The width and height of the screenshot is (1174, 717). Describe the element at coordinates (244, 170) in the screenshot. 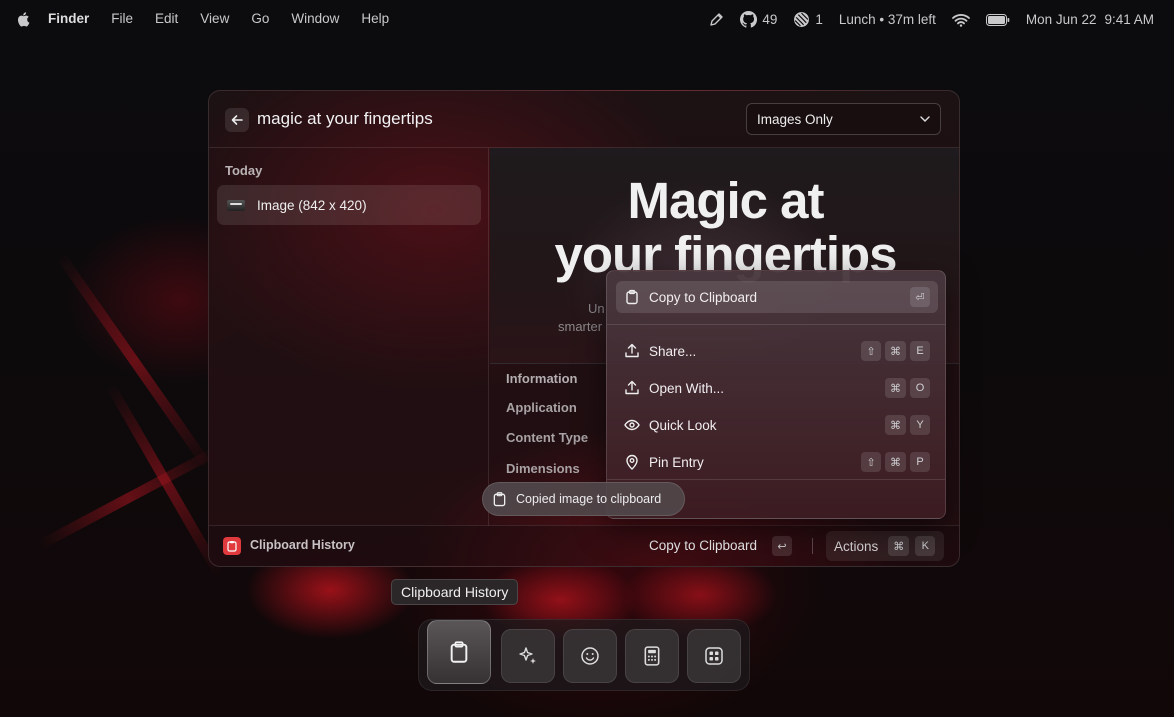

I see `section-title-today: Today` at that location.